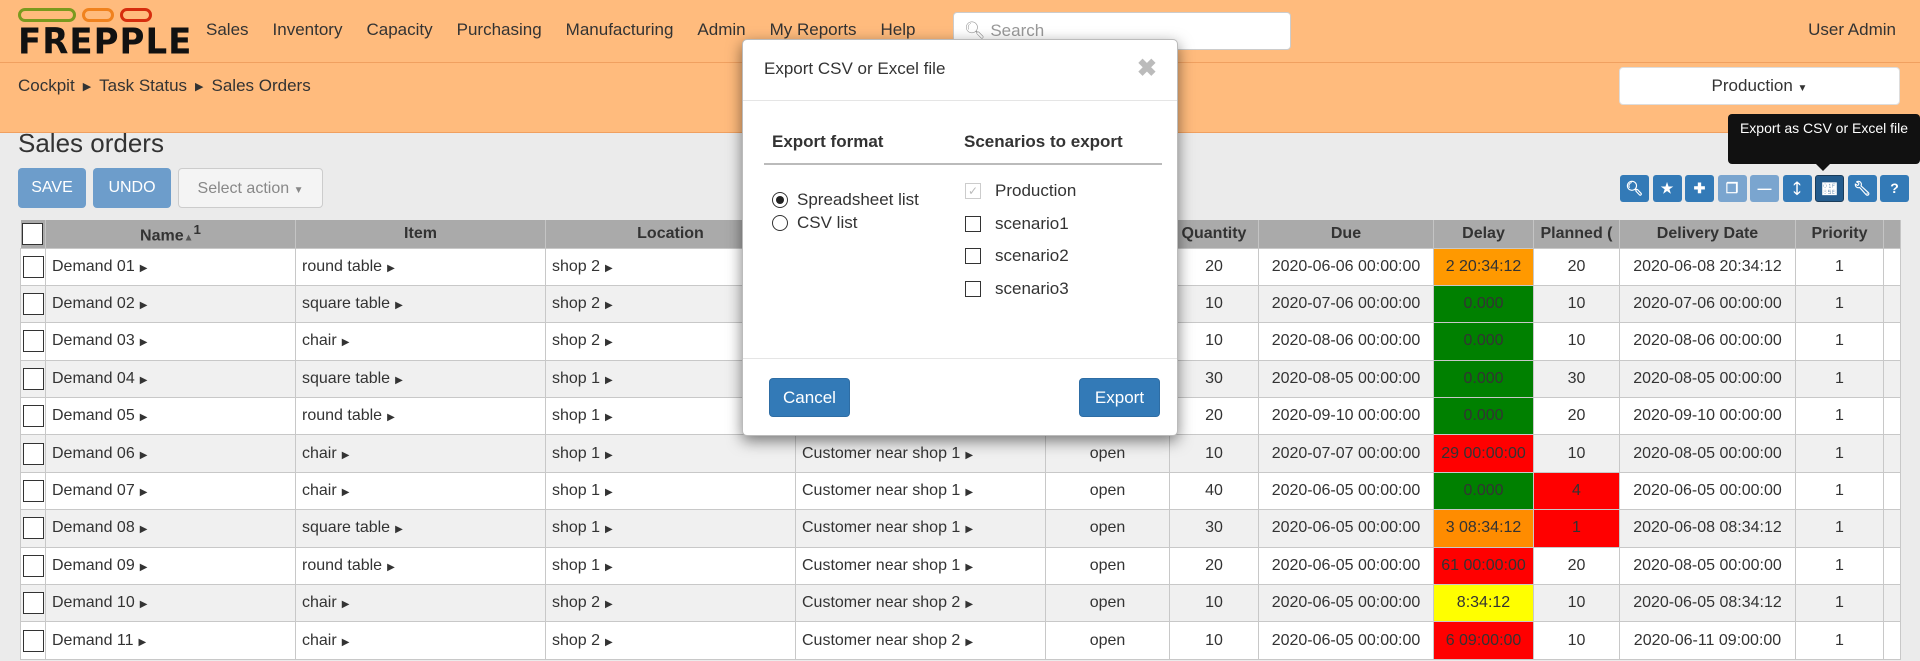 The image size is (1920, 661). I want to click on breadcrumb-task-status: Task Status, so click(143, 86).